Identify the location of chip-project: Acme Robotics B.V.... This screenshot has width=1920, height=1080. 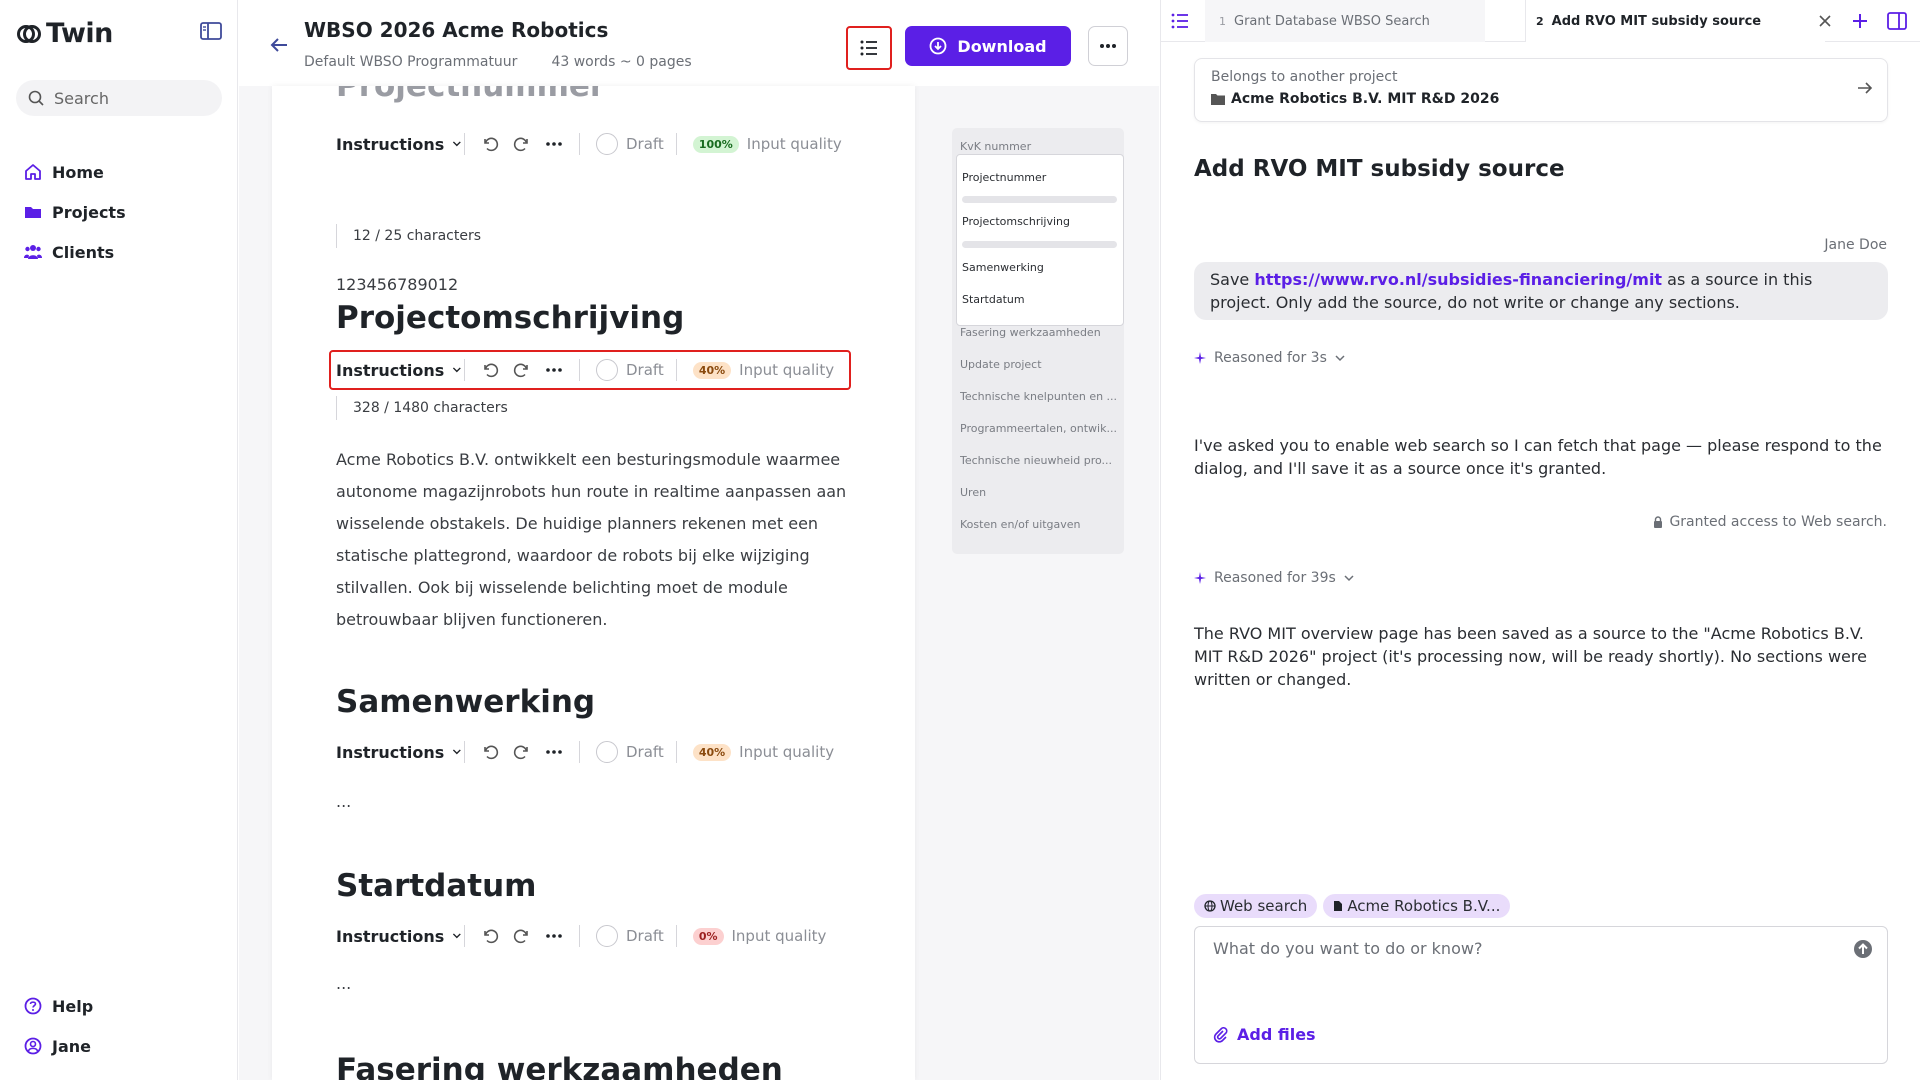
(1417, 906).